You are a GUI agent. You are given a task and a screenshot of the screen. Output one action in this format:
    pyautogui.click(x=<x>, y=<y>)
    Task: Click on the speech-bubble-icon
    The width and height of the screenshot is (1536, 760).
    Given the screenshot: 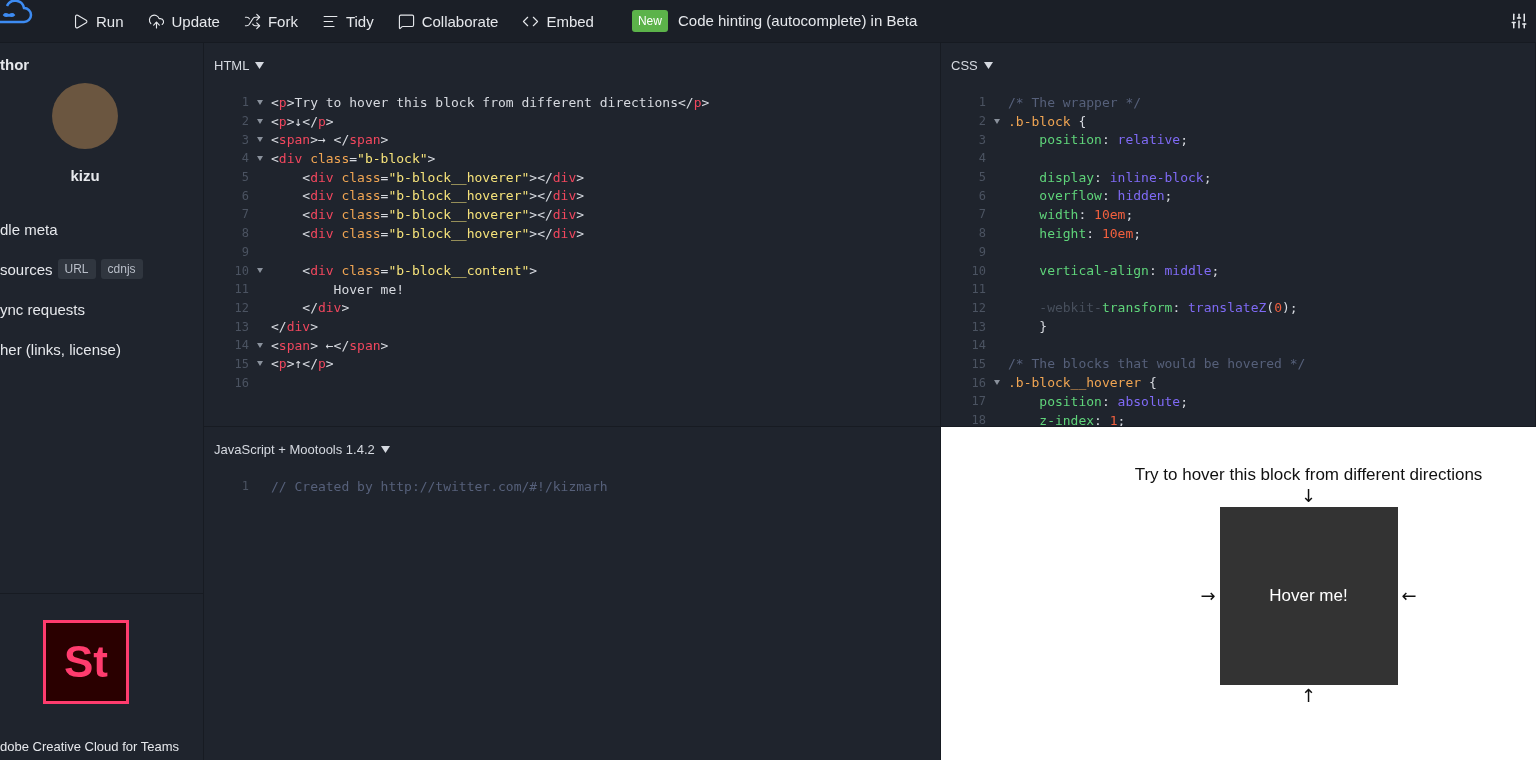 What is the action you would take?
    pyautogui.click(x=406, y=21)
    